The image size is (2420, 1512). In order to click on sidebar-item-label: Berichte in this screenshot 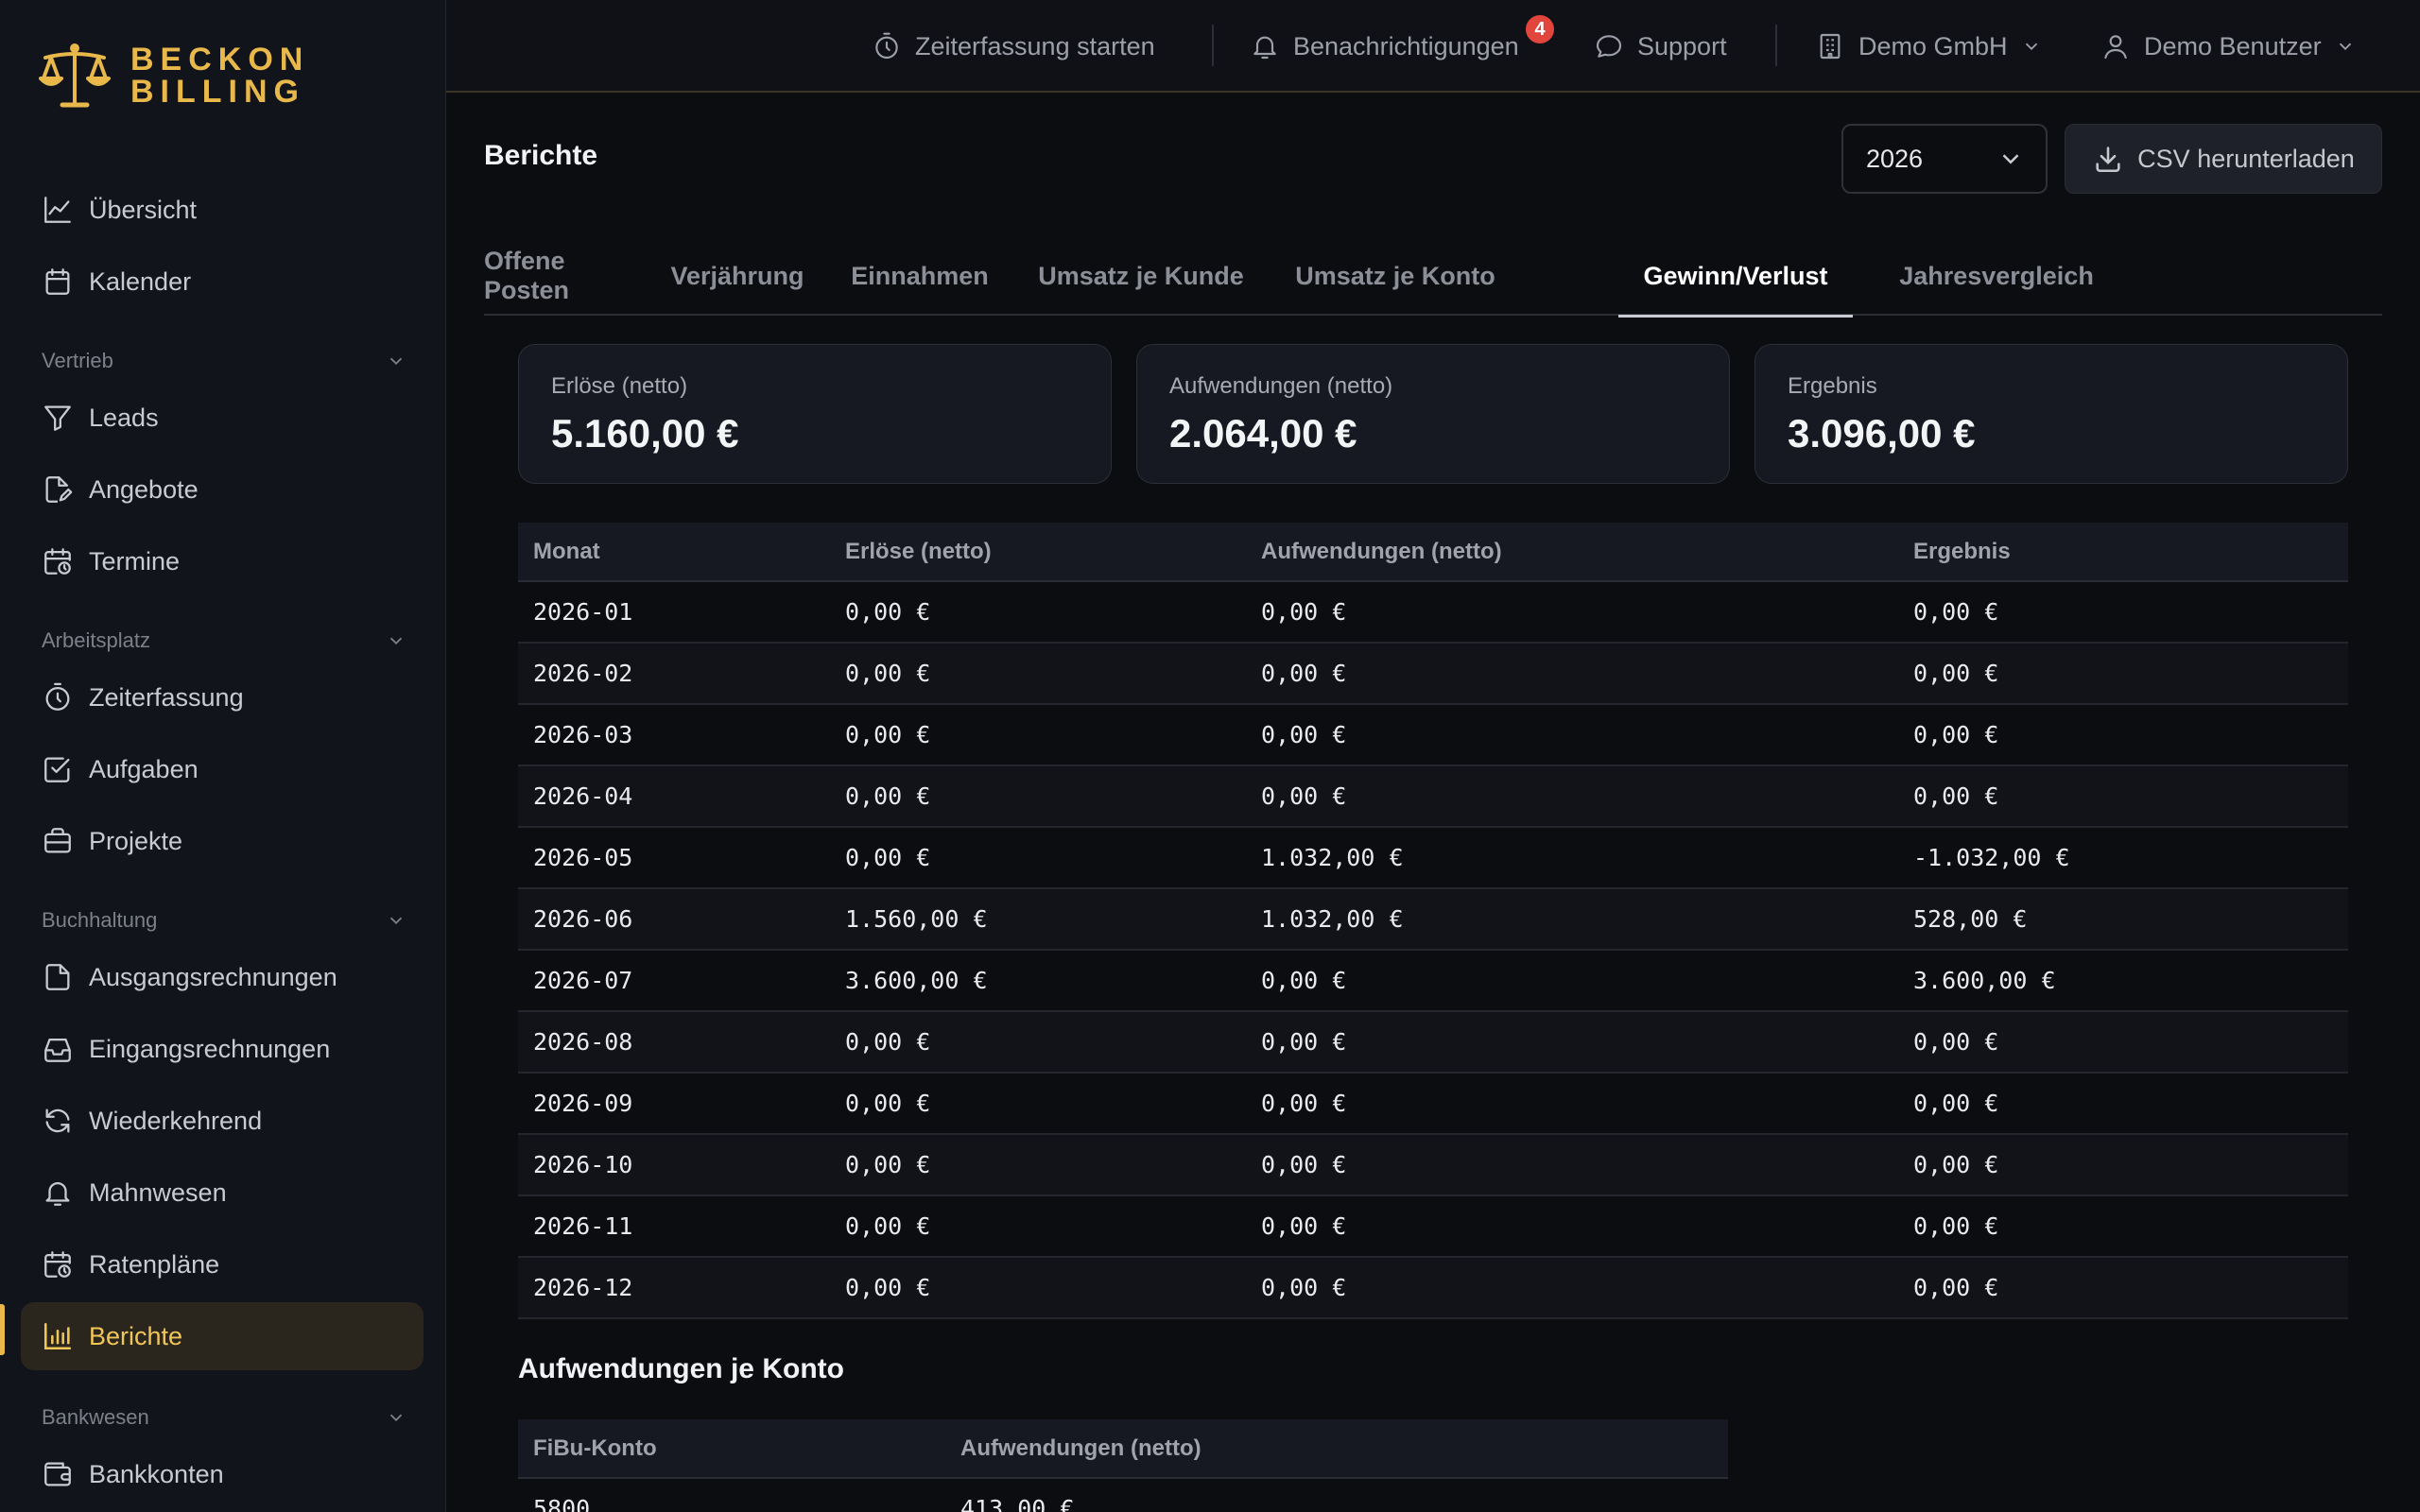, I will do `click(136, 1335)`.